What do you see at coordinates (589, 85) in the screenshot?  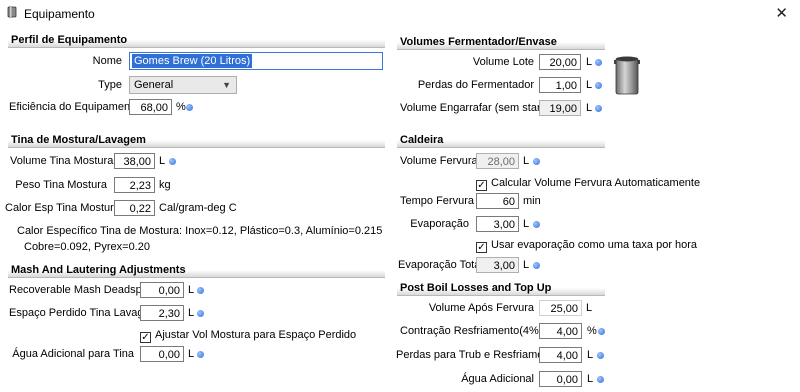 I see `perdas-fermentador-unit: L` at bounding box center [589, 85].